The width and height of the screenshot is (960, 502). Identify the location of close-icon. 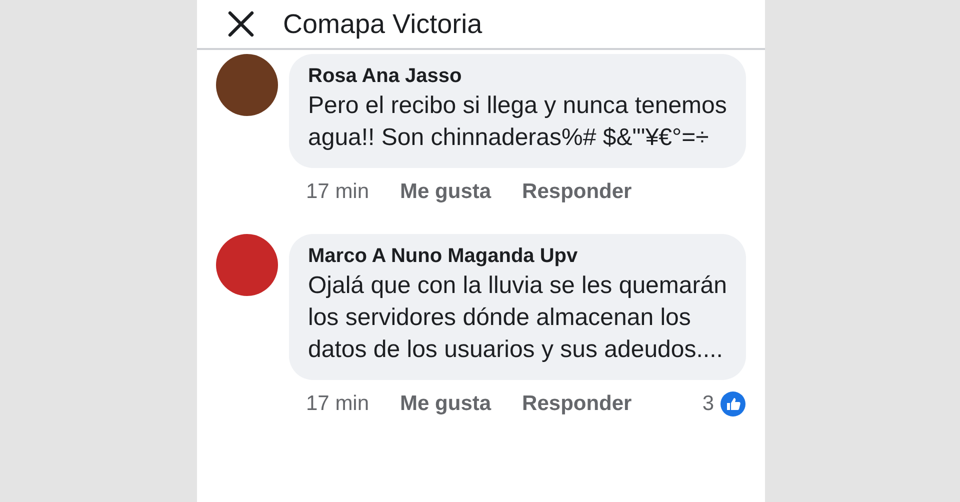
(241, 24).